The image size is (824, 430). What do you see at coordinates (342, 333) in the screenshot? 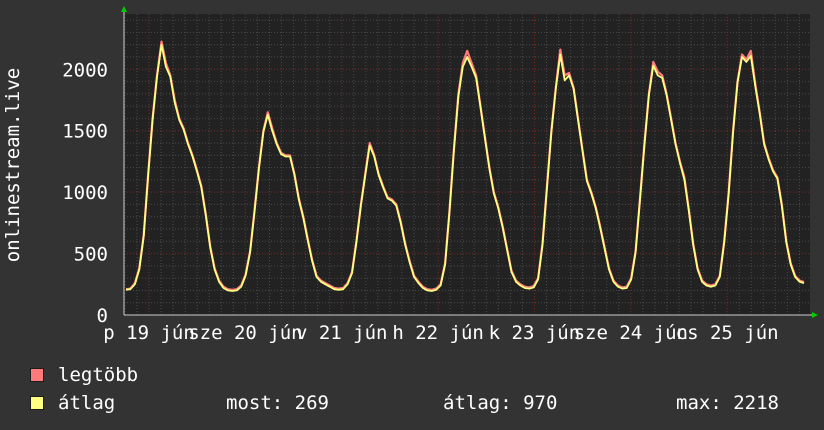
I see `x-tick-label: v 21 jún` at bounding box center [342, 333].